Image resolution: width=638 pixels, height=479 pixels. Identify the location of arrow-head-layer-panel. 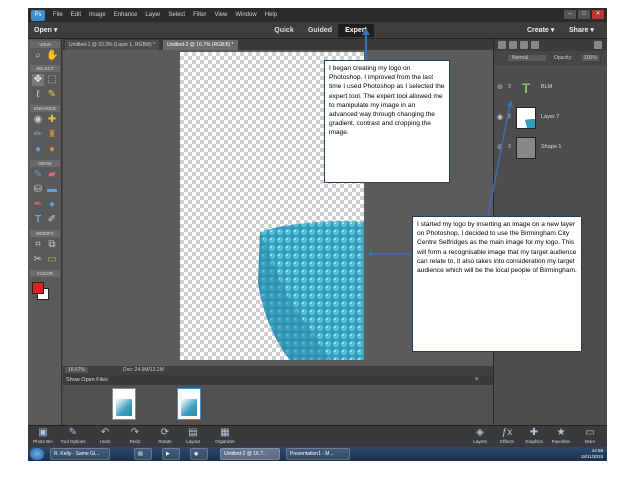
(510, 104).